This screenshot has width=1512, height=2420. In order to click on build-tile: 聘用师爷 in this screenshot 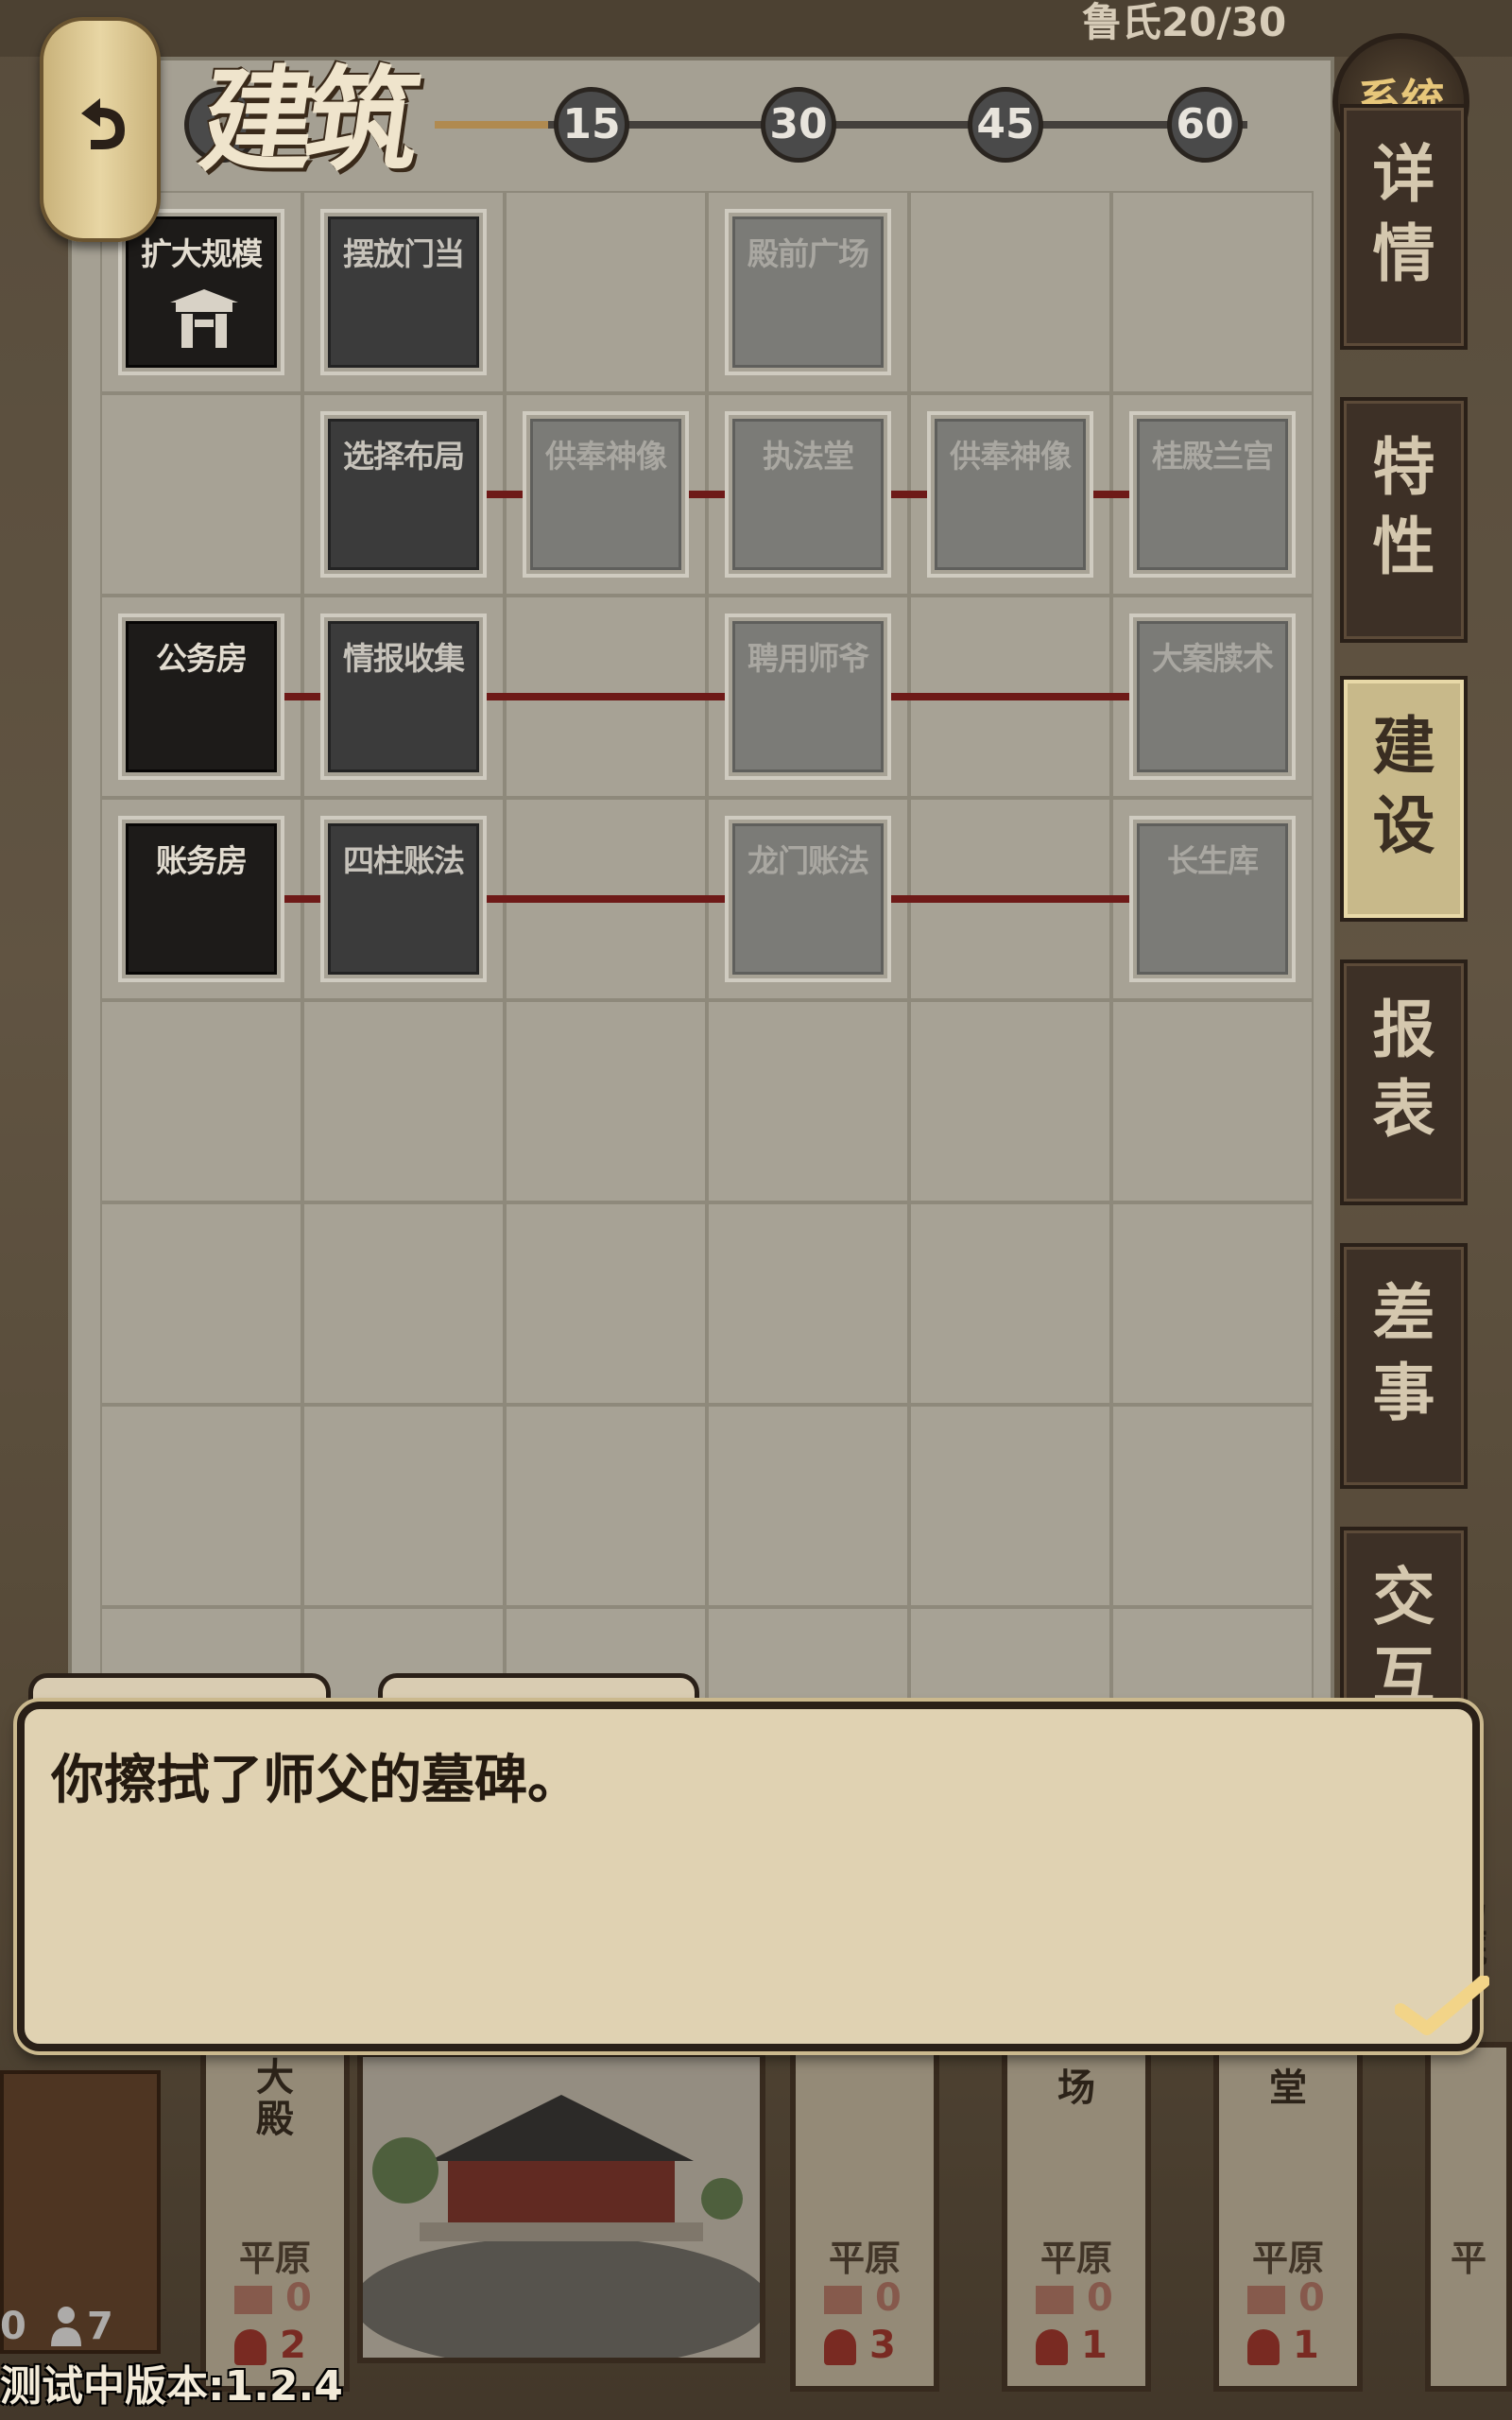, I will do `click(808, 697)`.